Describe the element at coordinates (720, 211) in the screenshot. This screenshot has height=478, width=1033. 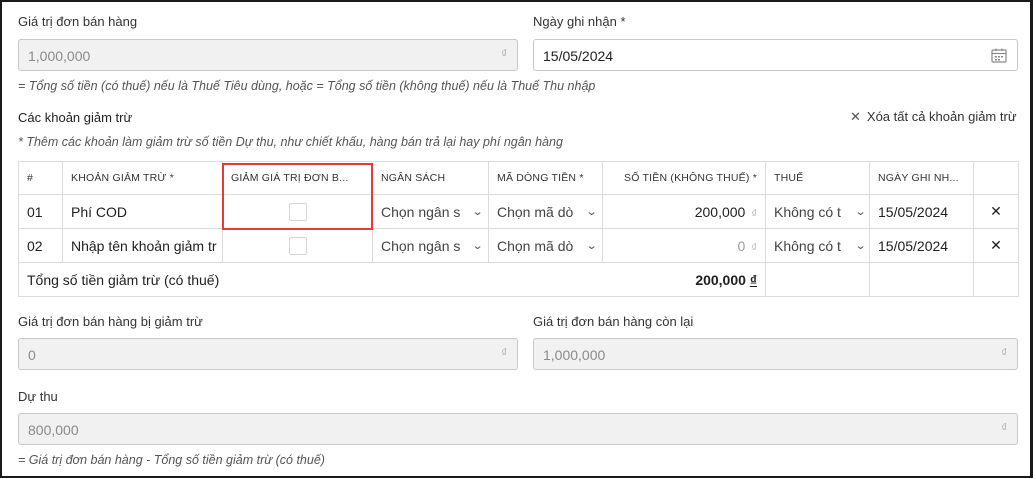
I see `amount-value: 200,000` at that location.